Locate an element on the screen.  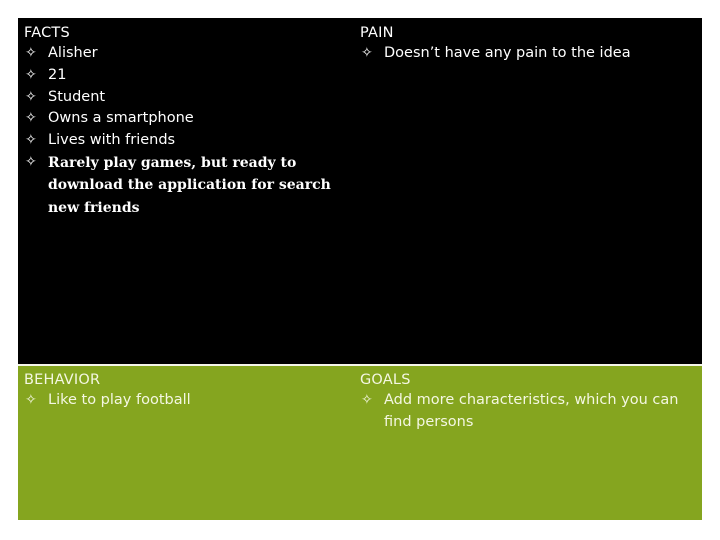
list-item: ✧ Lives with friends is located at coordinates (184, 141).